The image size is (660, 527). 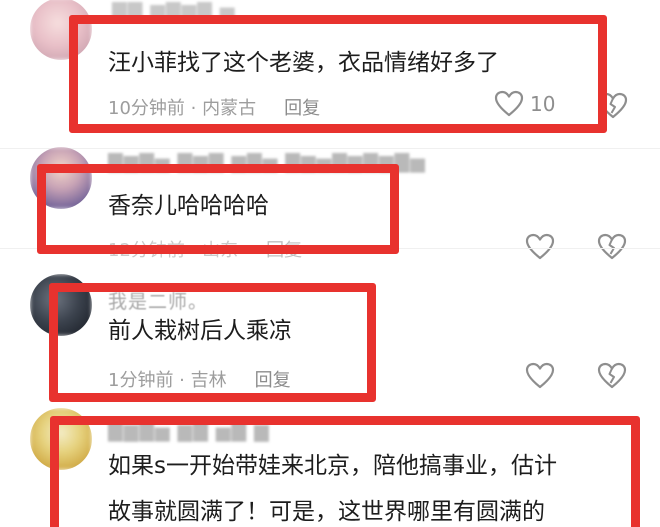 I want to click on comment-text-line: 如果s一开始带娃来北京，陪他搞事业，估计, so click(x=332, y=466).